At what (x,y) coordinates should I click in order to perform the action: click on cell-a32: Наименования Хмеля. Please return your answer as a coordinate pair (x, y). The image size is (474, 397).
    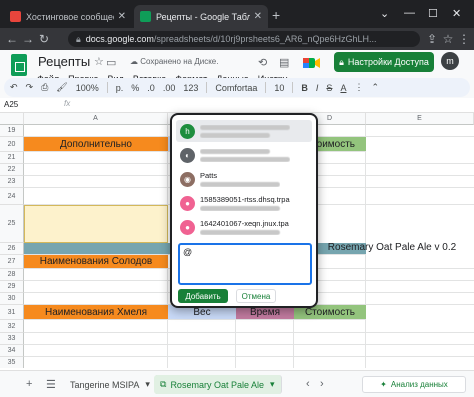
    Looking at the image, I should click on (96, 312).